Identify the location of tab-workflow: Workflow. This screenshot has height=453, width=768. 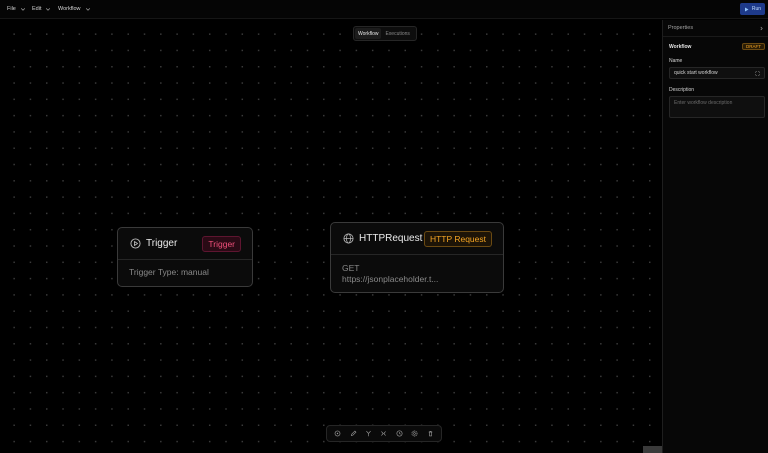
(368, 33).